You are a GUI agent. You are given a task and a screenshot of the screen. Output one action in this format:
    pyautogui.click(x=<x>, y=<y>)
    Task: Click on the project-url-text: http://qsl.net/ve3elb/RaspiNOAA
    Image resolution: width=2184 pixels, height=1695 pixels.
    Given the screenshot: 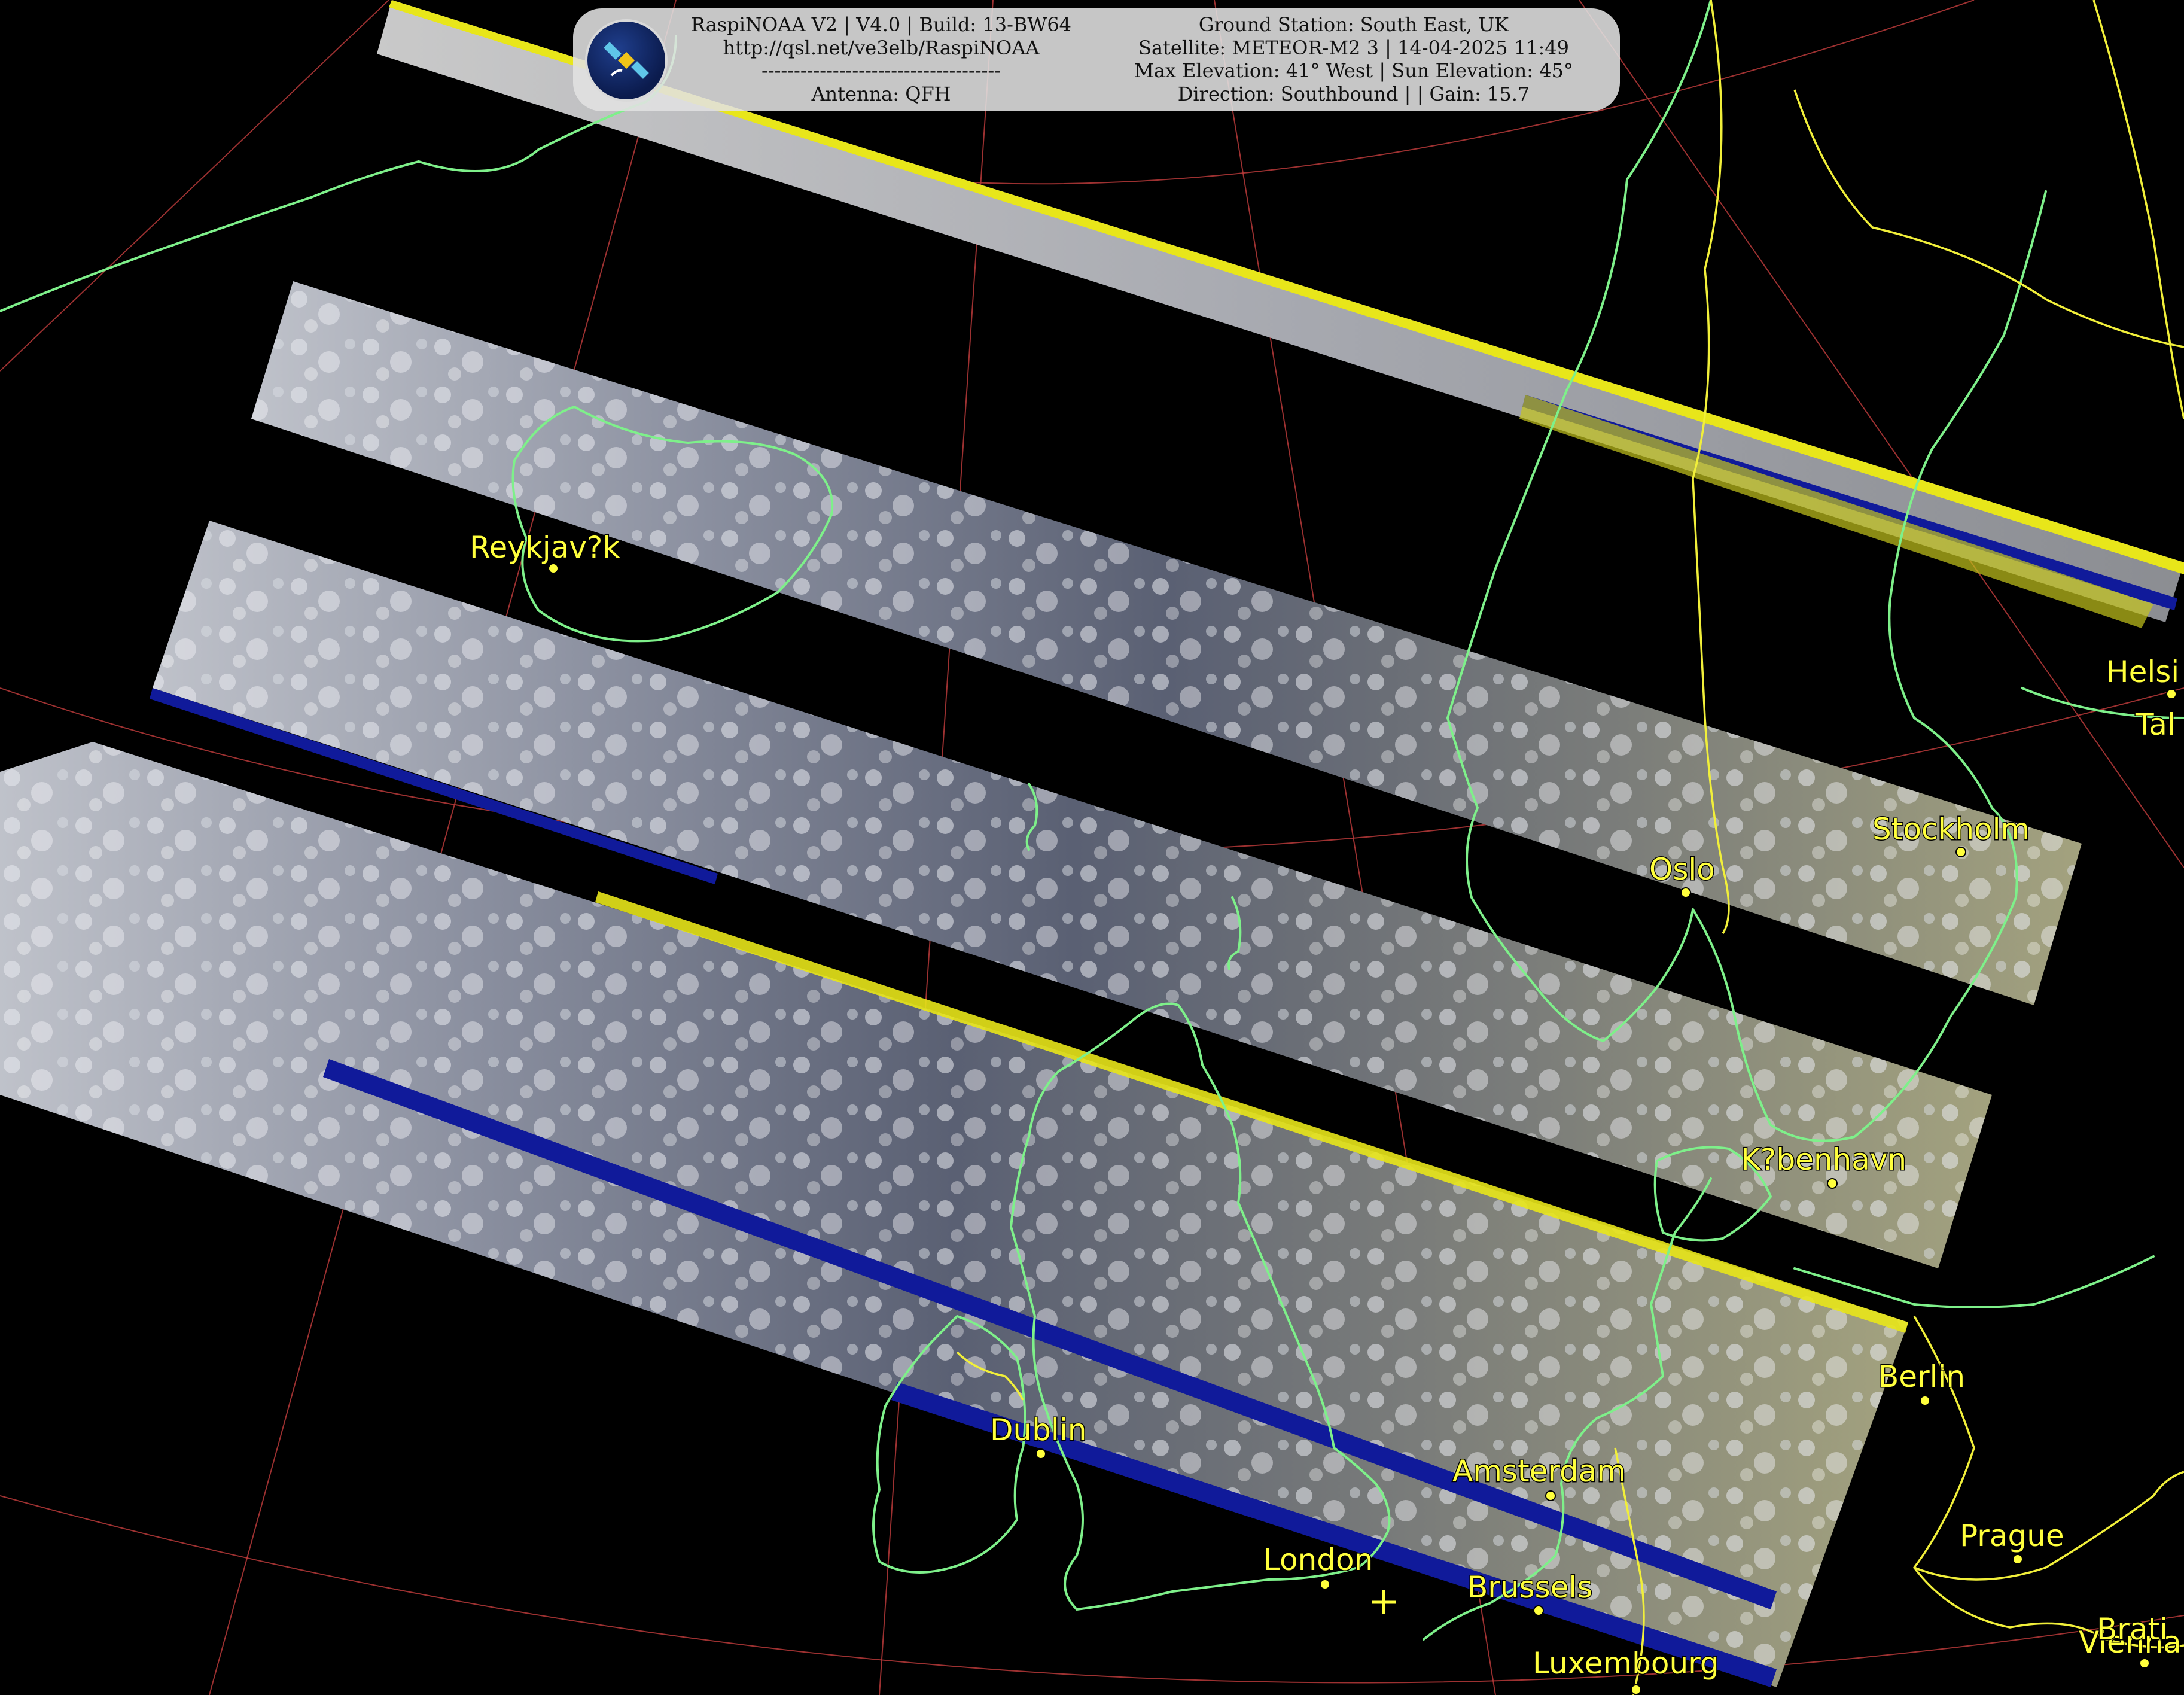 What is the action you would take?
    pyautogui.click(x=881, y=47)
    